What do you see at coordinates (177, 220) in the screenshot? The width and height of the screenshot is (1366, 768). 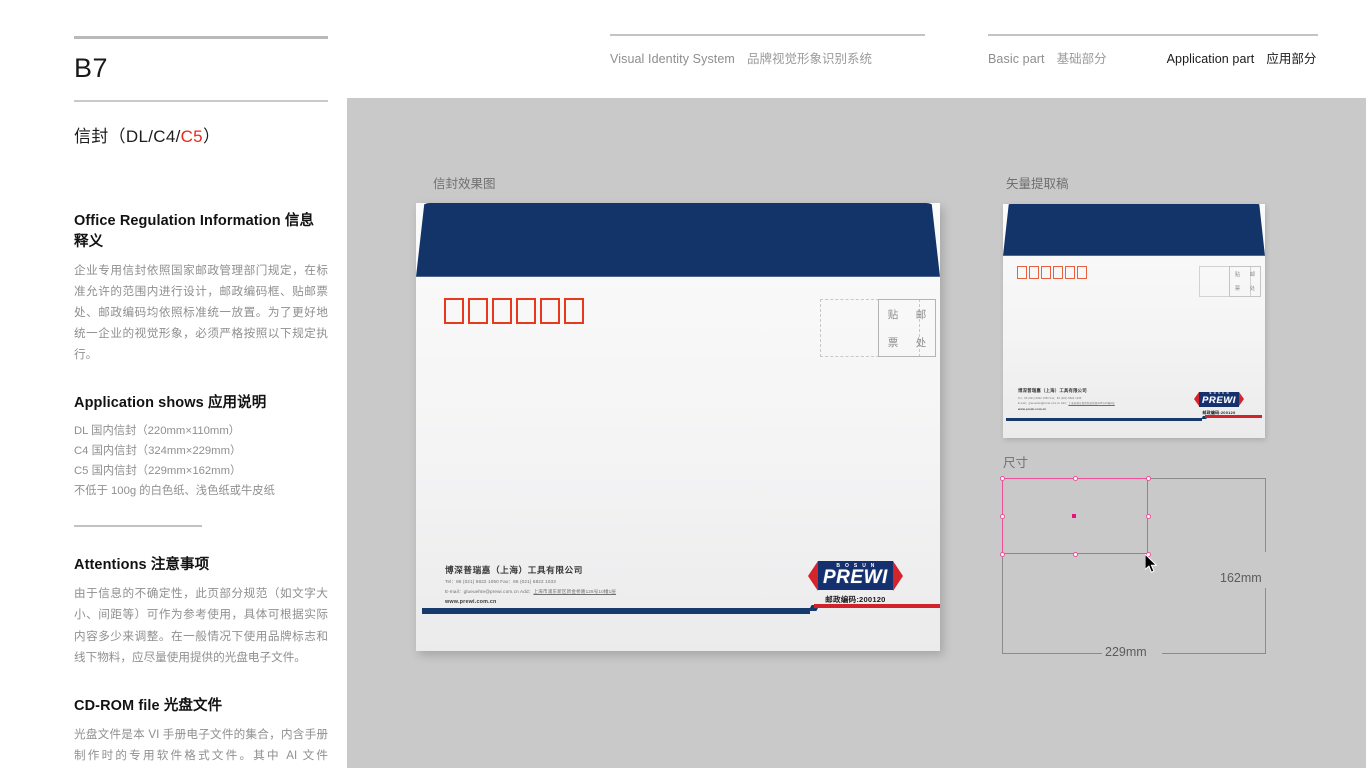 I see `section-heading-en: Office Regulation Information` at bounding box center [177, 220].